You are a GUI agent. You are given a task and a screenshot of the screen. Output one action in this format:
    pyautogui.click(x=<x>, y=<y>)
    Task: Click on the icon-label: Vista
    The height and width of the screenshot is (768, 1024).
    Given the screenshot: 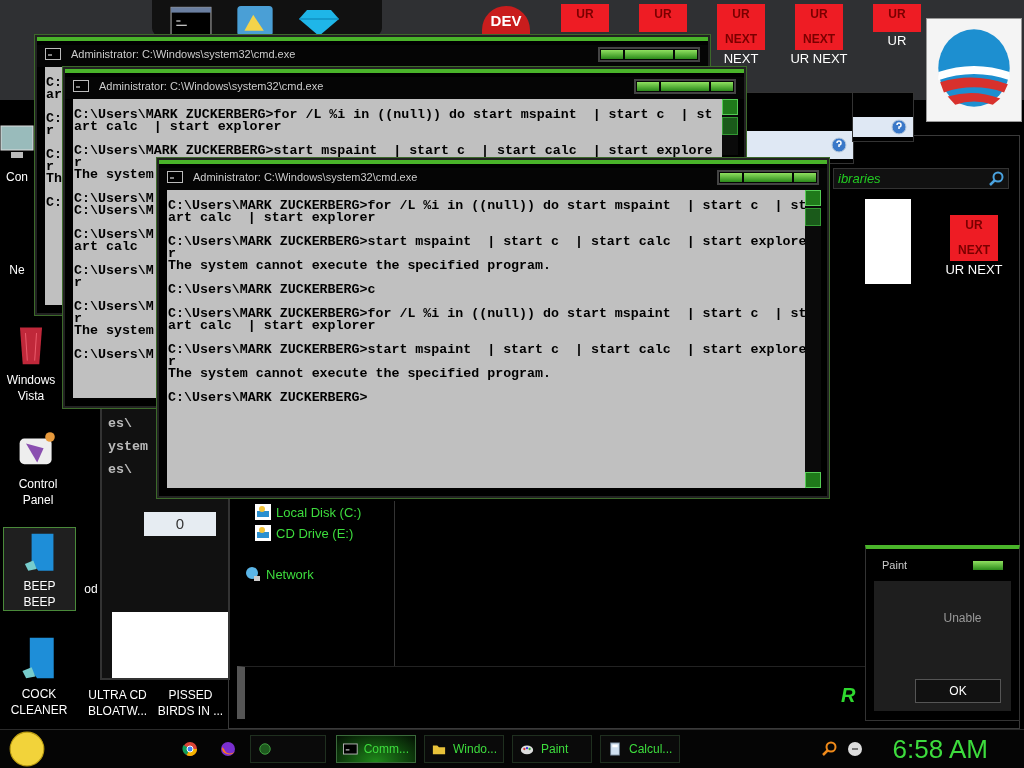 What is the action you would take?
    pyautogui.click(x=31, y=396)
    